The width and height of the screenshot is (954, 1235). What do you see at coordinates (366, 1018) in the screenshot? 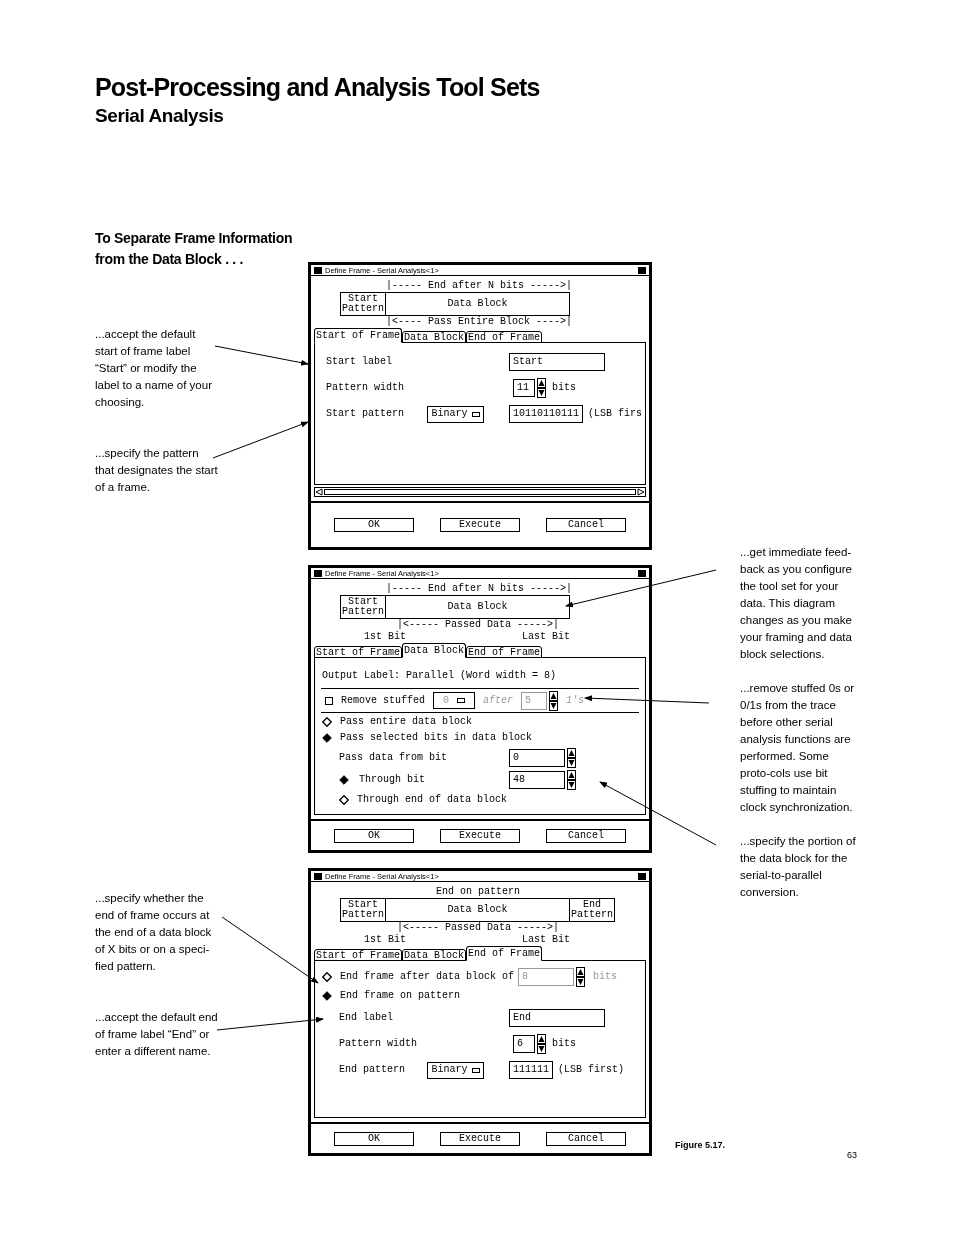
I see `field-label: End label` at bounding box center [366, 1018].